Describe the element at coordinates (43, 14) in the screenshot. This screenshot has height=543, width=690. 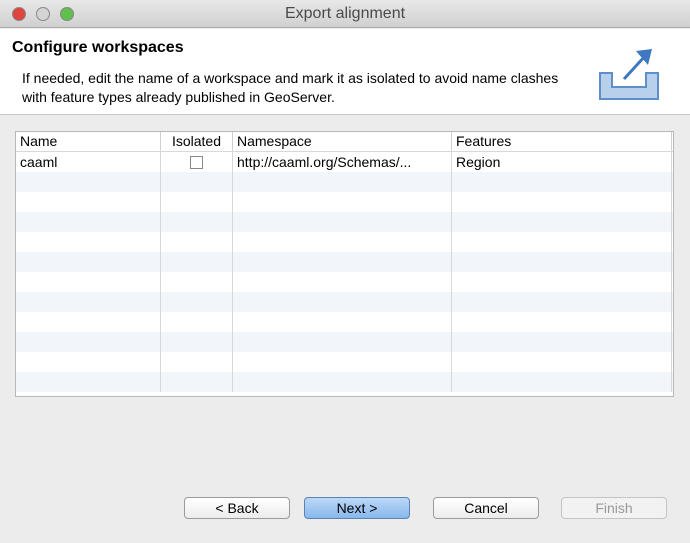
I see `minimize-window-button` at that location.